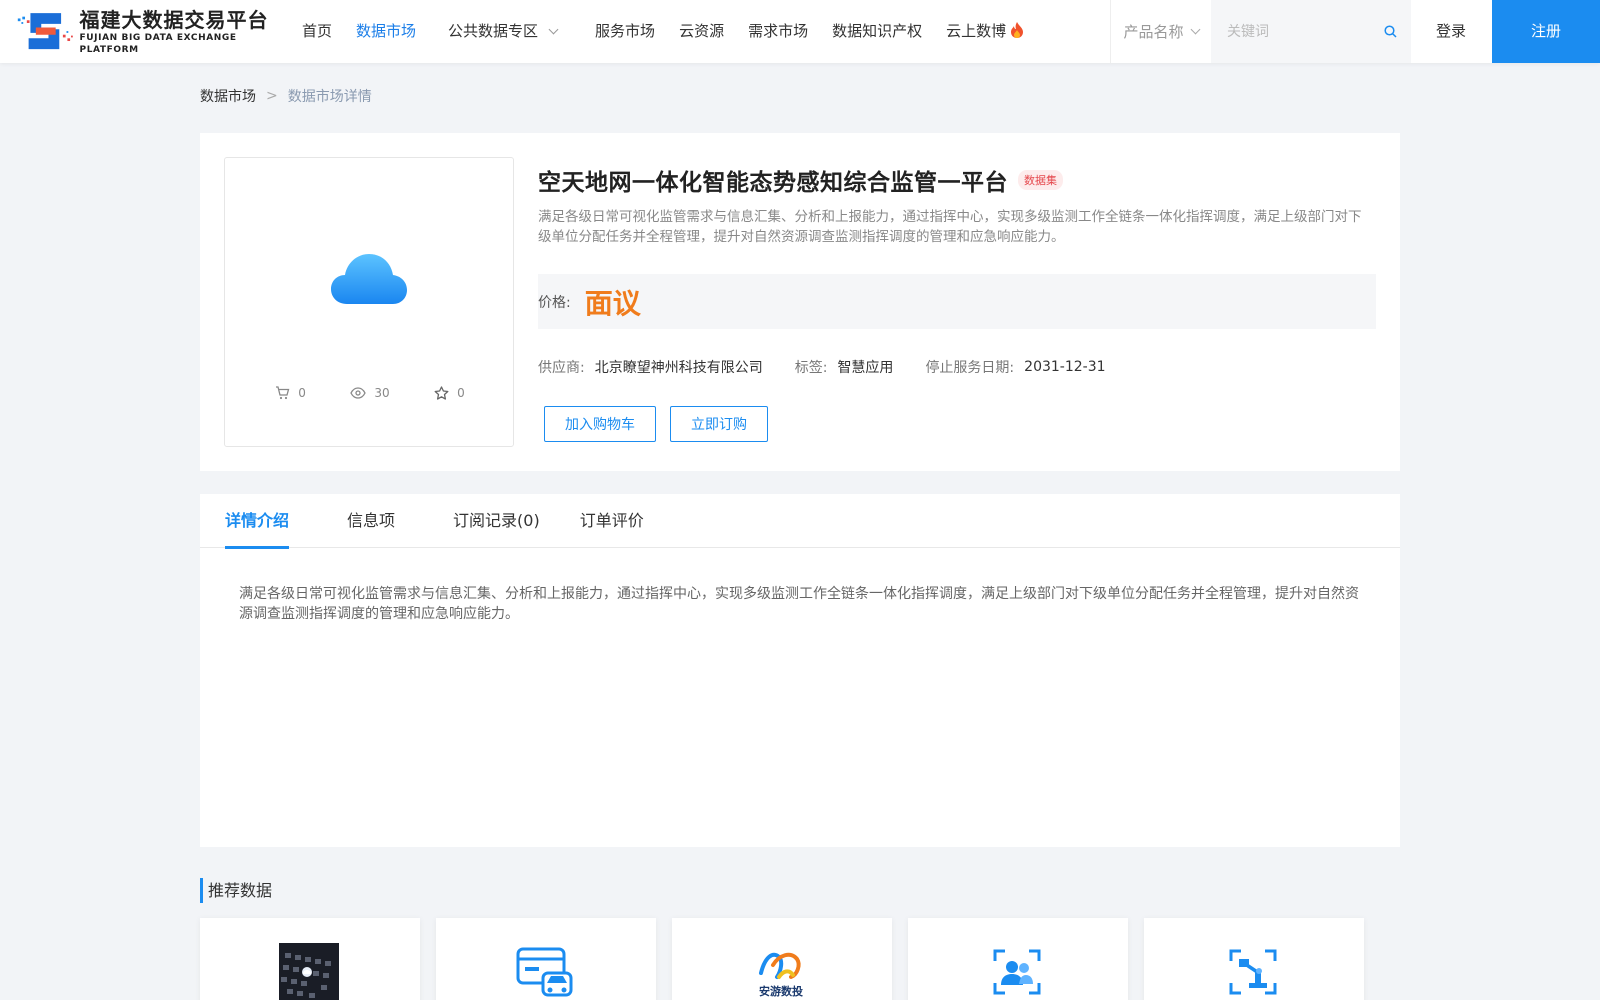 The width and height of the screenshot is (1600, 1000). Describe the element at coordinates (976, 31) in the screenshot. I see `nav-cloud-expo-label: 云上数博` at that location.